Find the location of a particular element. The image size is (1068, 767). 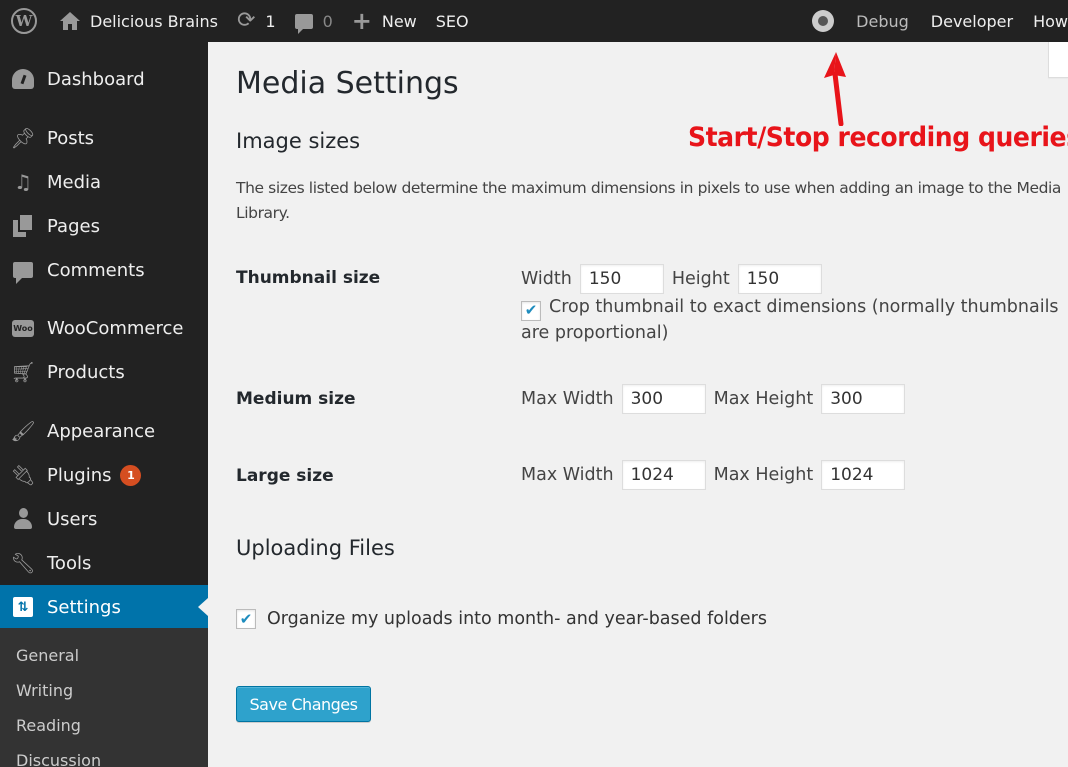

debug-label: Debug is located at coordinates (882, 21).